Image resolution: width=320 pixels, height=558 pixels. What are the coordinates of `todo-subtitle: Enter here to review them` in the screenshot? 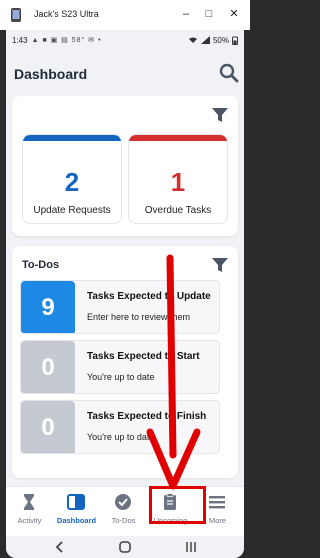 It's located at (139, 317).